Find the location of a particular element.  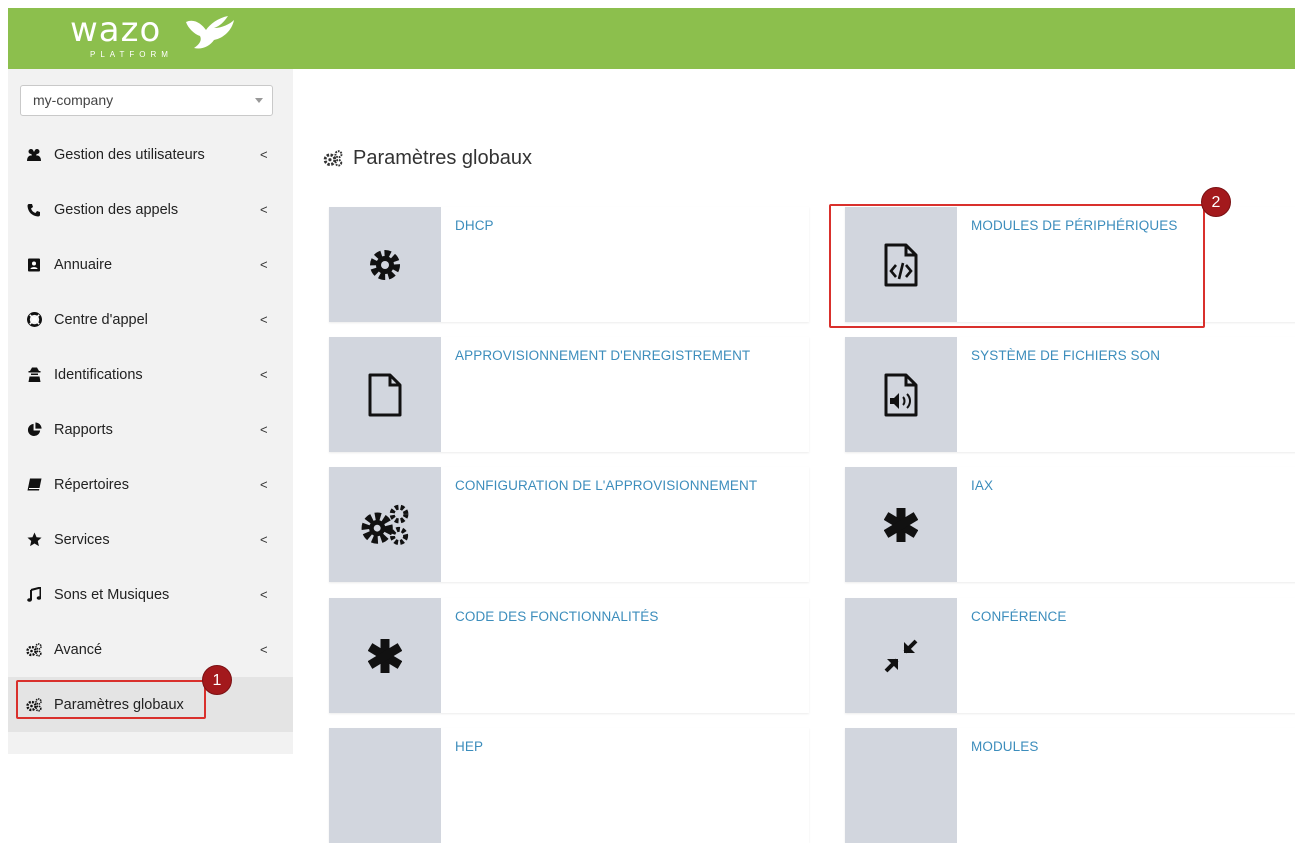

card-label: MODULES is located at coordinates (1004, 746).